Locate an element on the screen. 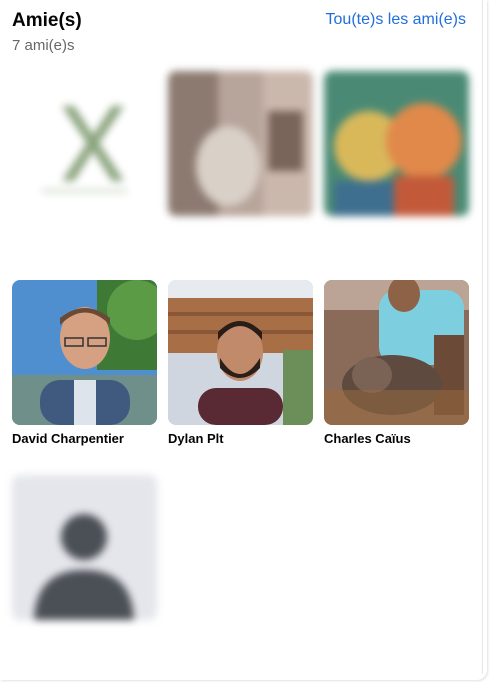  friend-tile: Dylan Plt is located at coordinates (240, 363).